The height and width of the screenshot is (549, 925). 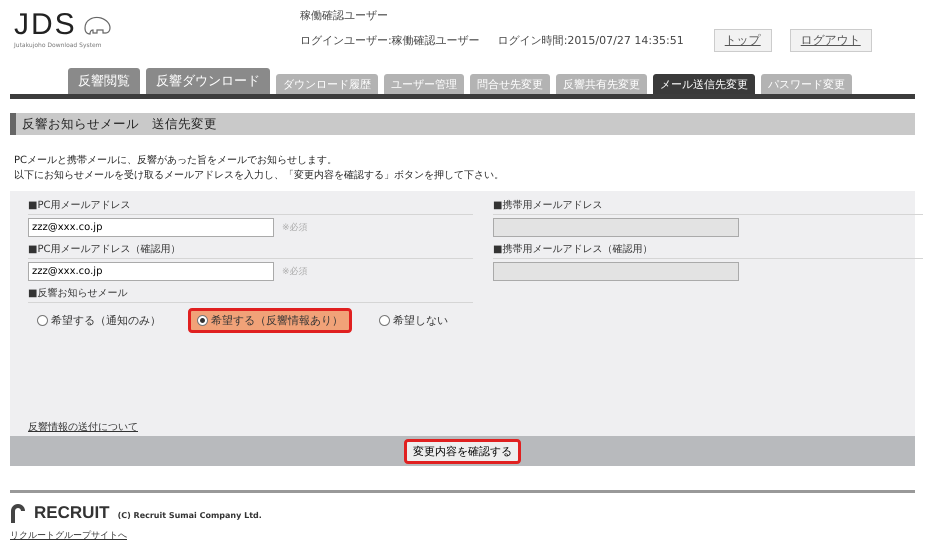 What do you see at coordinates (708, 205) in the screenshot?
I see `field-label: ■携帯用メールアドレス` at bounding box center [708, 205].